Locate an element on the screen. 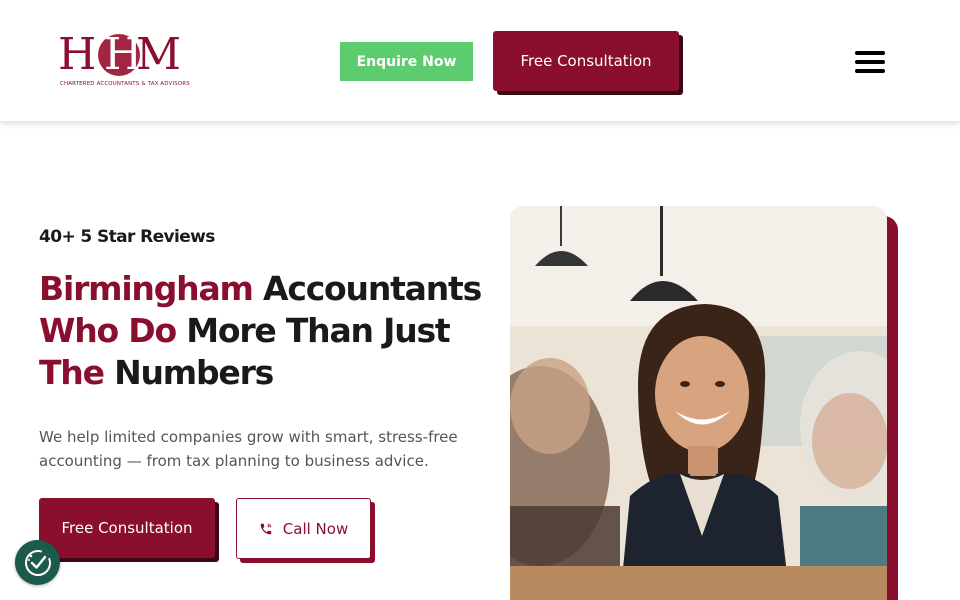 Image resolution: width=960 pixels, height=600 pixels. headline-rest-2: More Than Just is located at coordinates (313, 330).